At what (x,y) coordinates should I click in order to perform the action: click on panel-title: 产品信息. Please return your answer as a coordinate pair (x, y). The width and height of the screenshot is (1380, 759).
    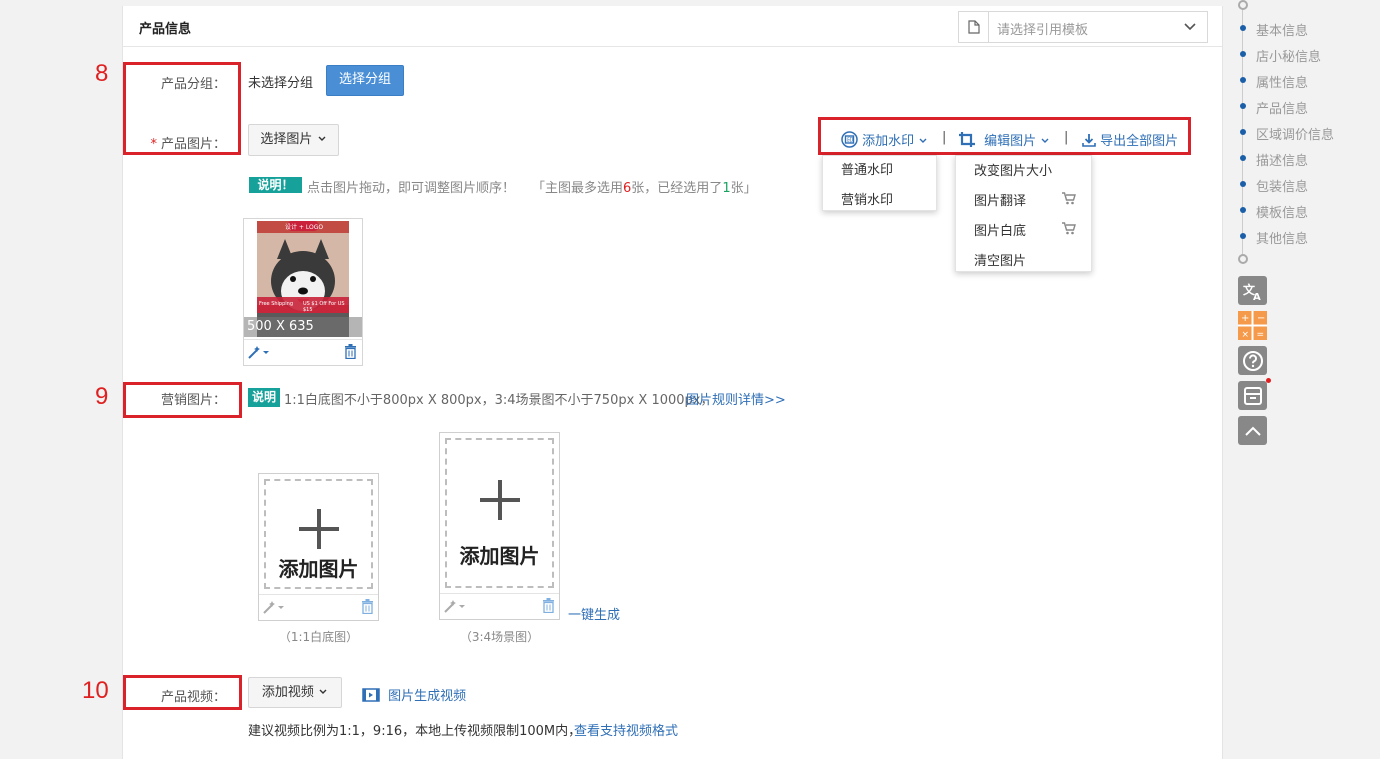
    Looking at the image, I should click on (165, 29).